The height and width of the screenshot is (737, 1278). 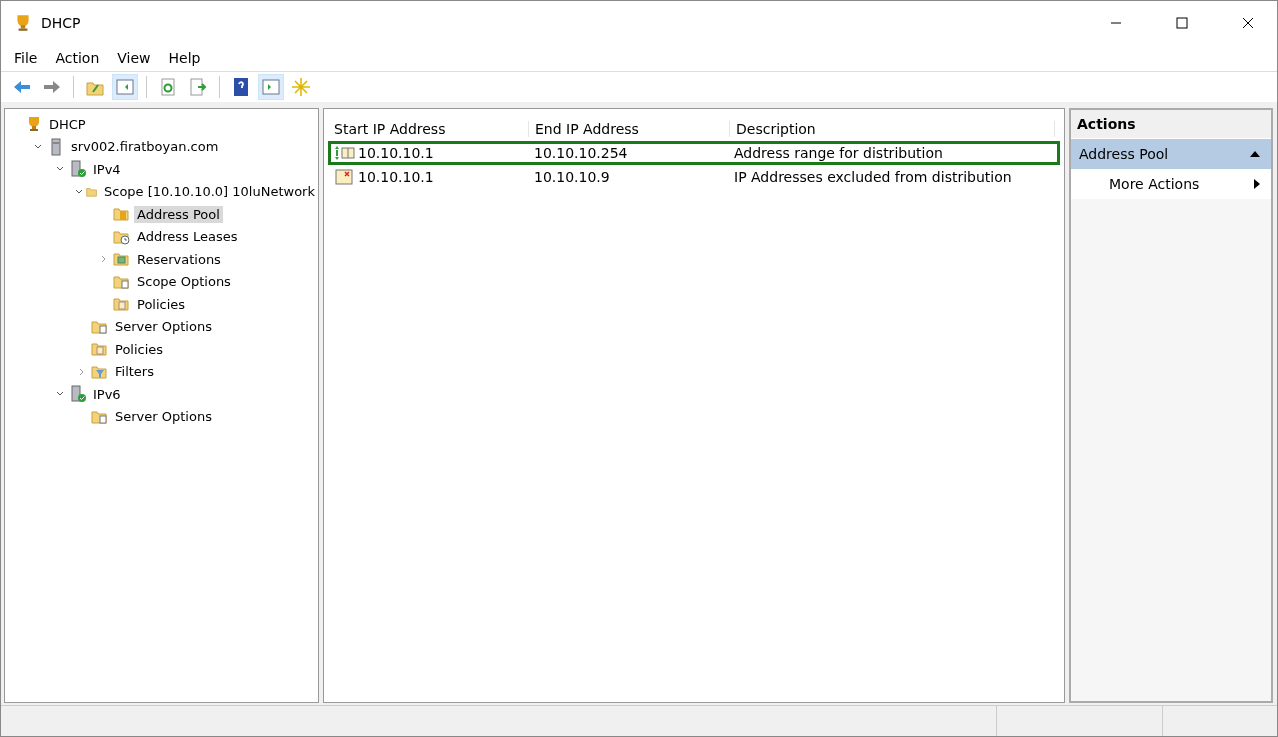 What do you see at coordinates (209, 192) in the screenshot?
I see `tree-item: Scope [10.10.10.0] 10luNetwork` at bounding box center [209, 192].